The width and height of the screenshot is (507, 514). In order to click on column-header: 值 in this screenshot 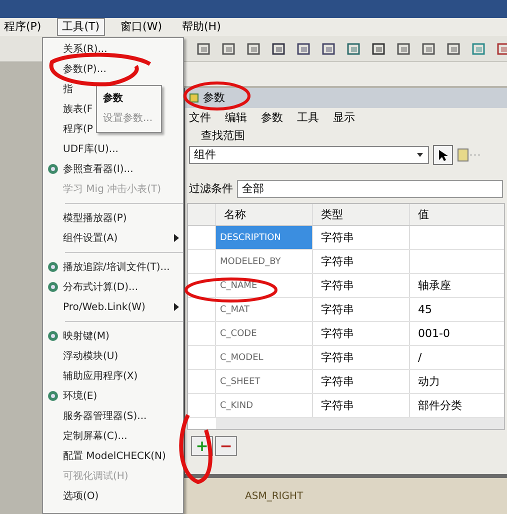, I will do `click(457, 214)`.